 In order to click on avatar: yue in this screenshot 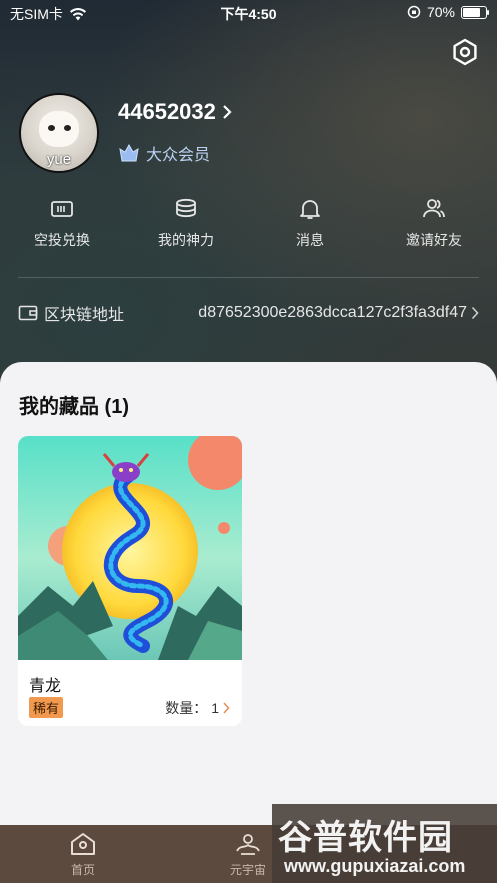, I will do `click(59, 133)`.